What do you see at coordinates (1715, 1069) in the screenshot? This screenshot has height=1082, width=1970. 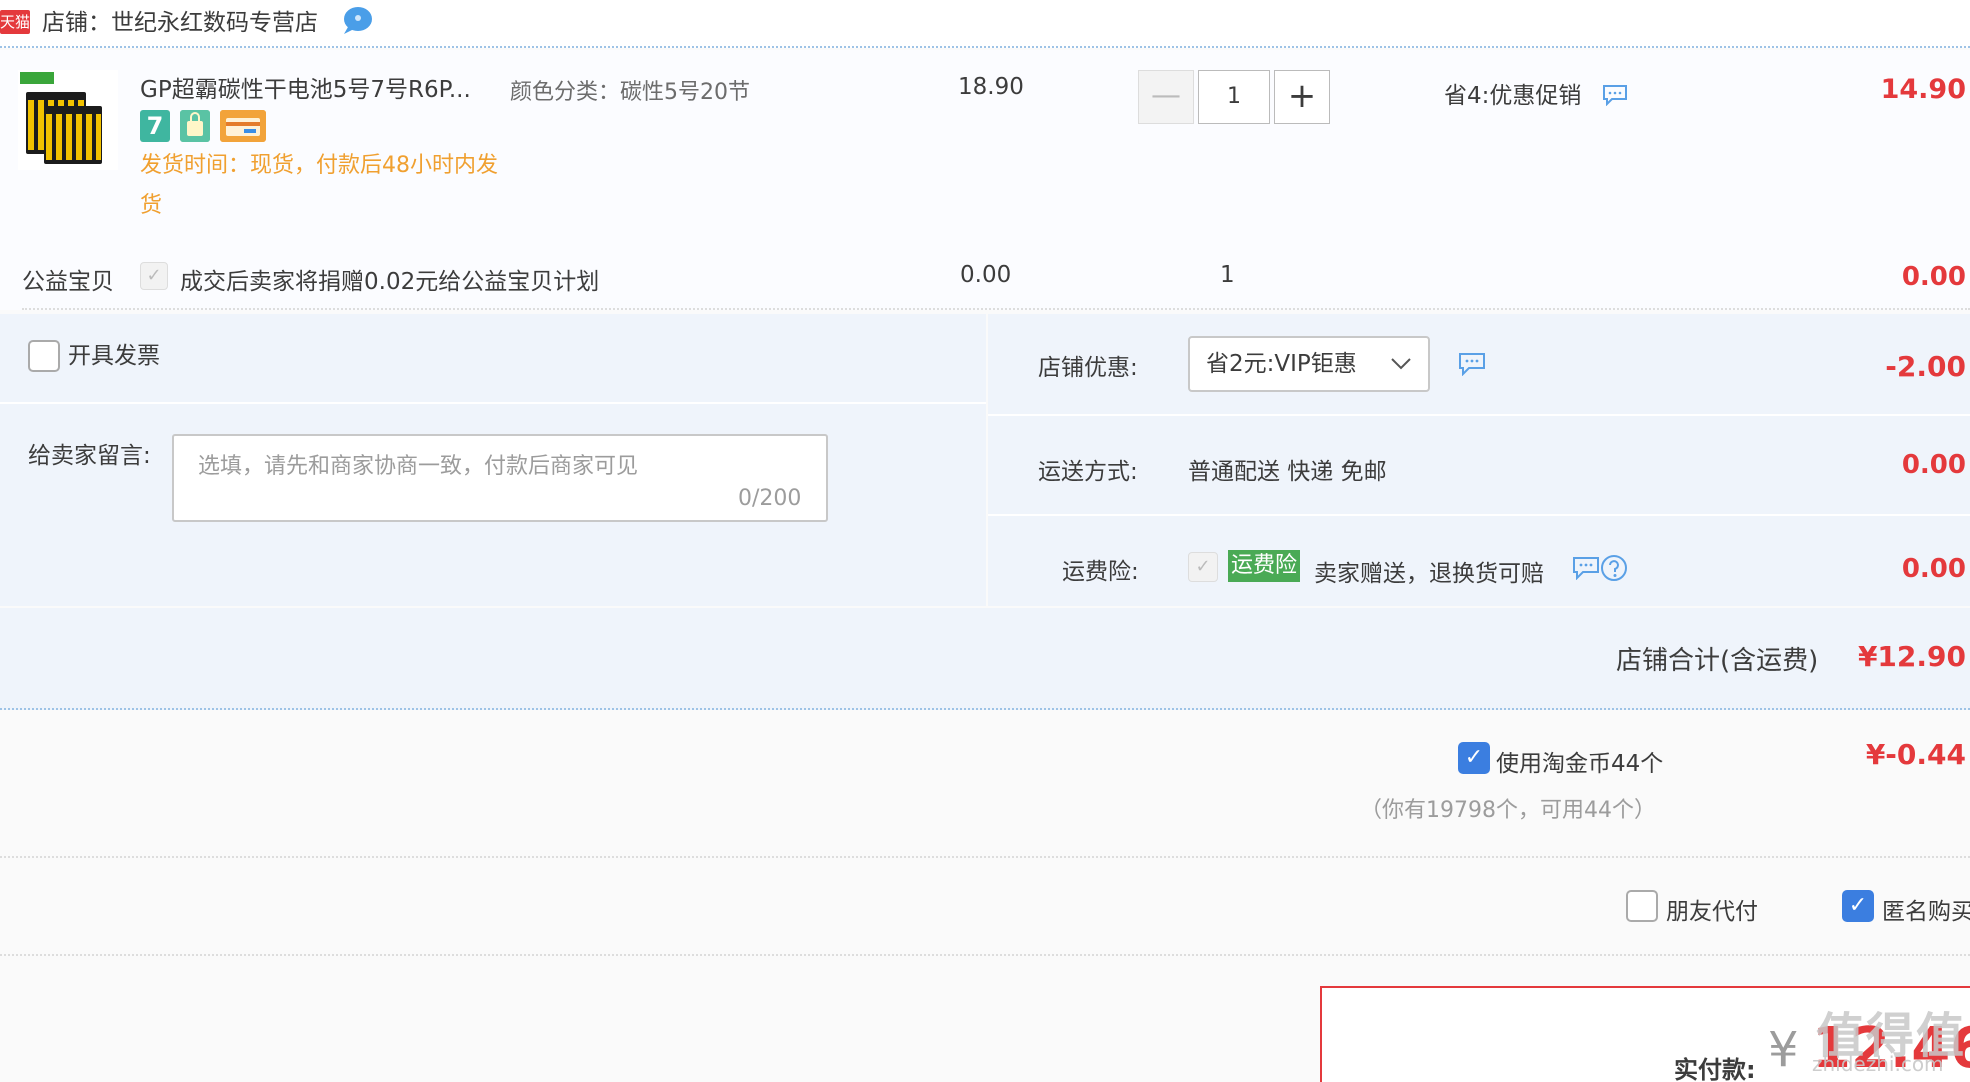 I see `actual-payment-label: 实付款:` at bounding box center [1715, 1069].